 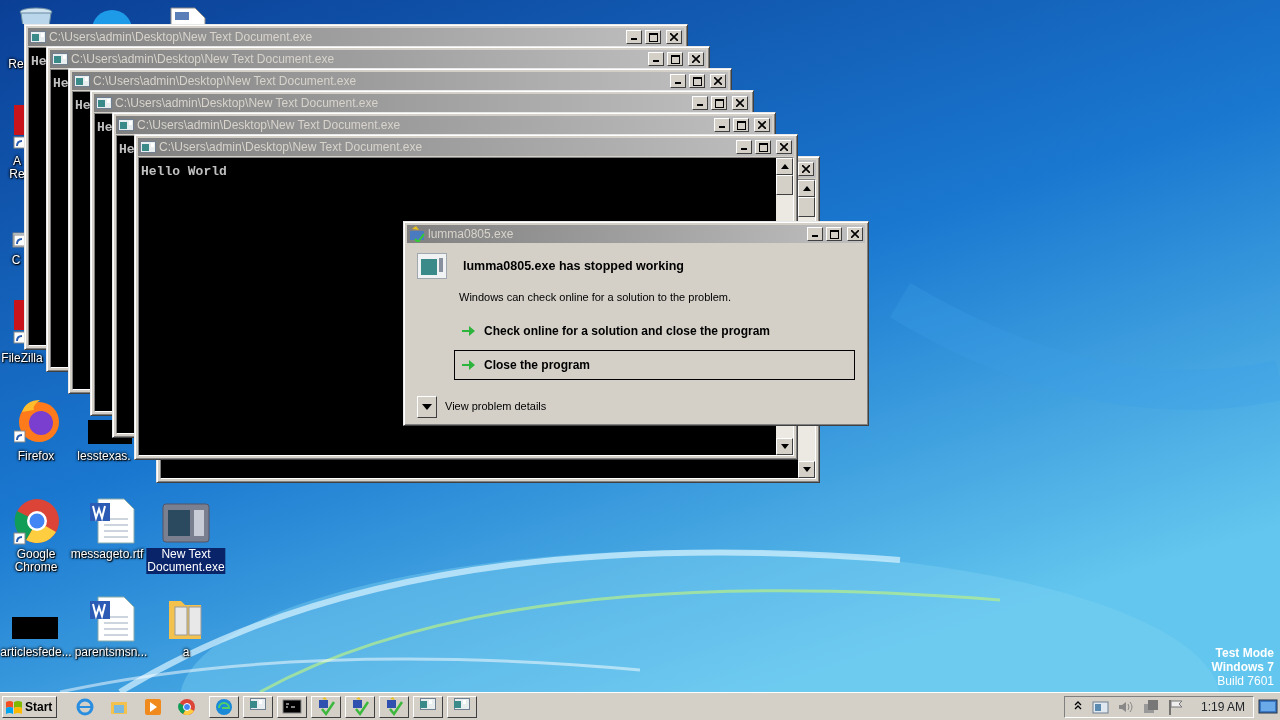 What do you see at coordinates (186, 561) in the screenshot?
I see `icon-label: New Text Document.exe` at bounding box center [186, 561].